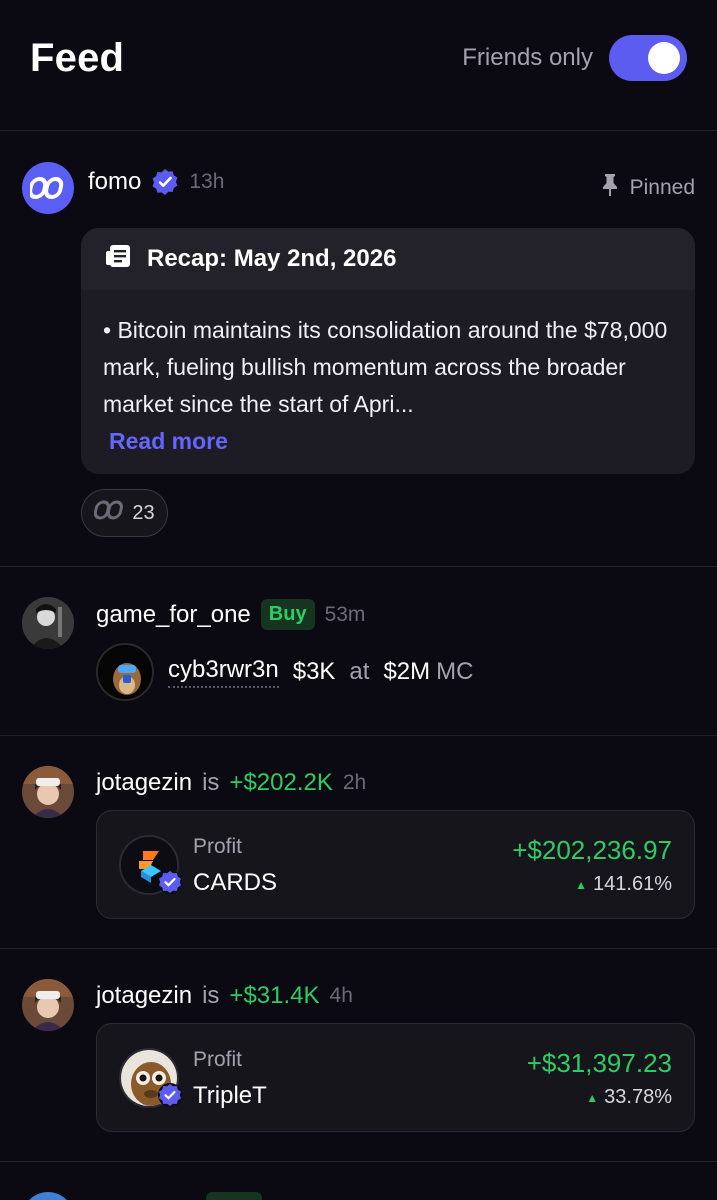 Image resolution: width=717 pixels, height=1200 pixels. I want to click on friends-only-control: Friends only, so click(574, 58).